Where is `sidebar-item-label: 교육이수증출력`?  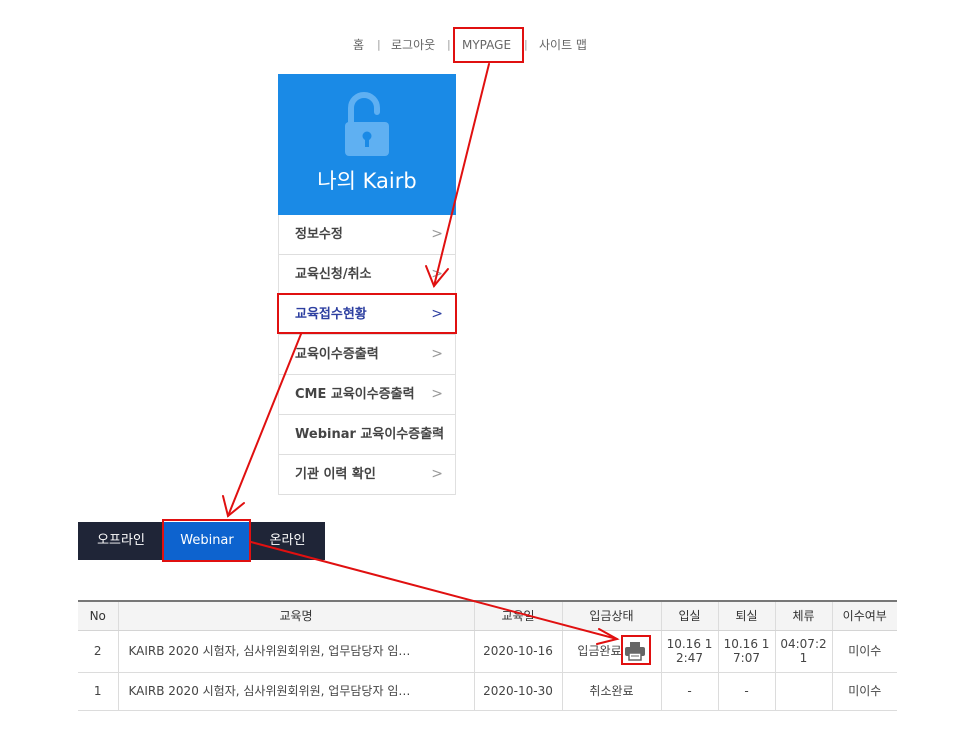 sidebar-item-label: 교육이수증출력 is located at coordinates (337, 354).